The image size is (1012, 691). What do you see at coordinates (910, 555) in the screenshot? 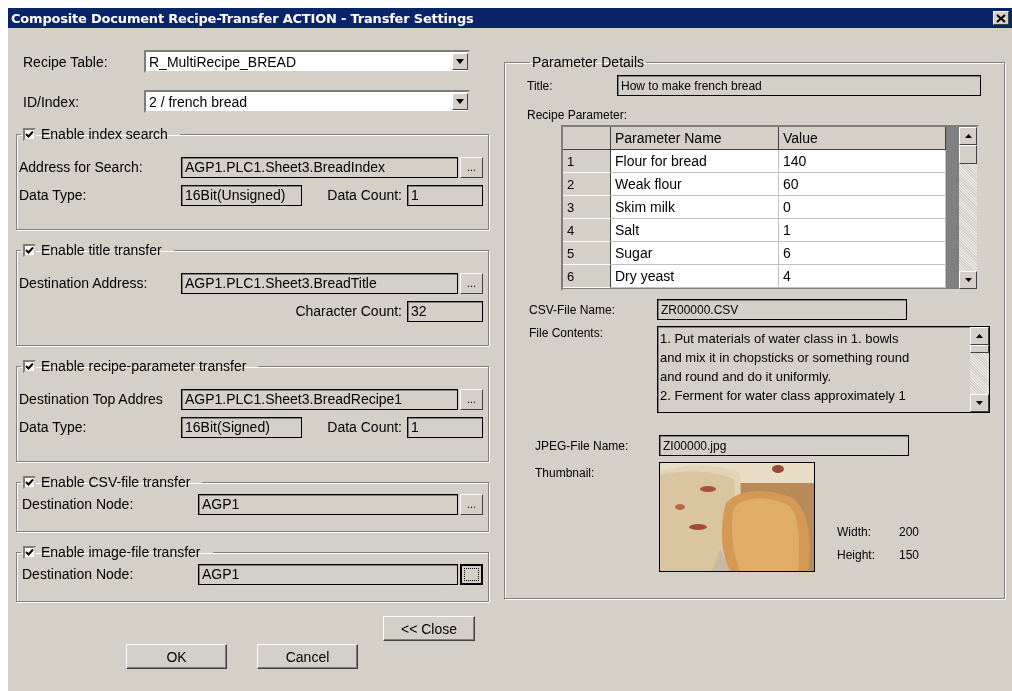
I see `height-value: 150` at bounding box center [910, 555].